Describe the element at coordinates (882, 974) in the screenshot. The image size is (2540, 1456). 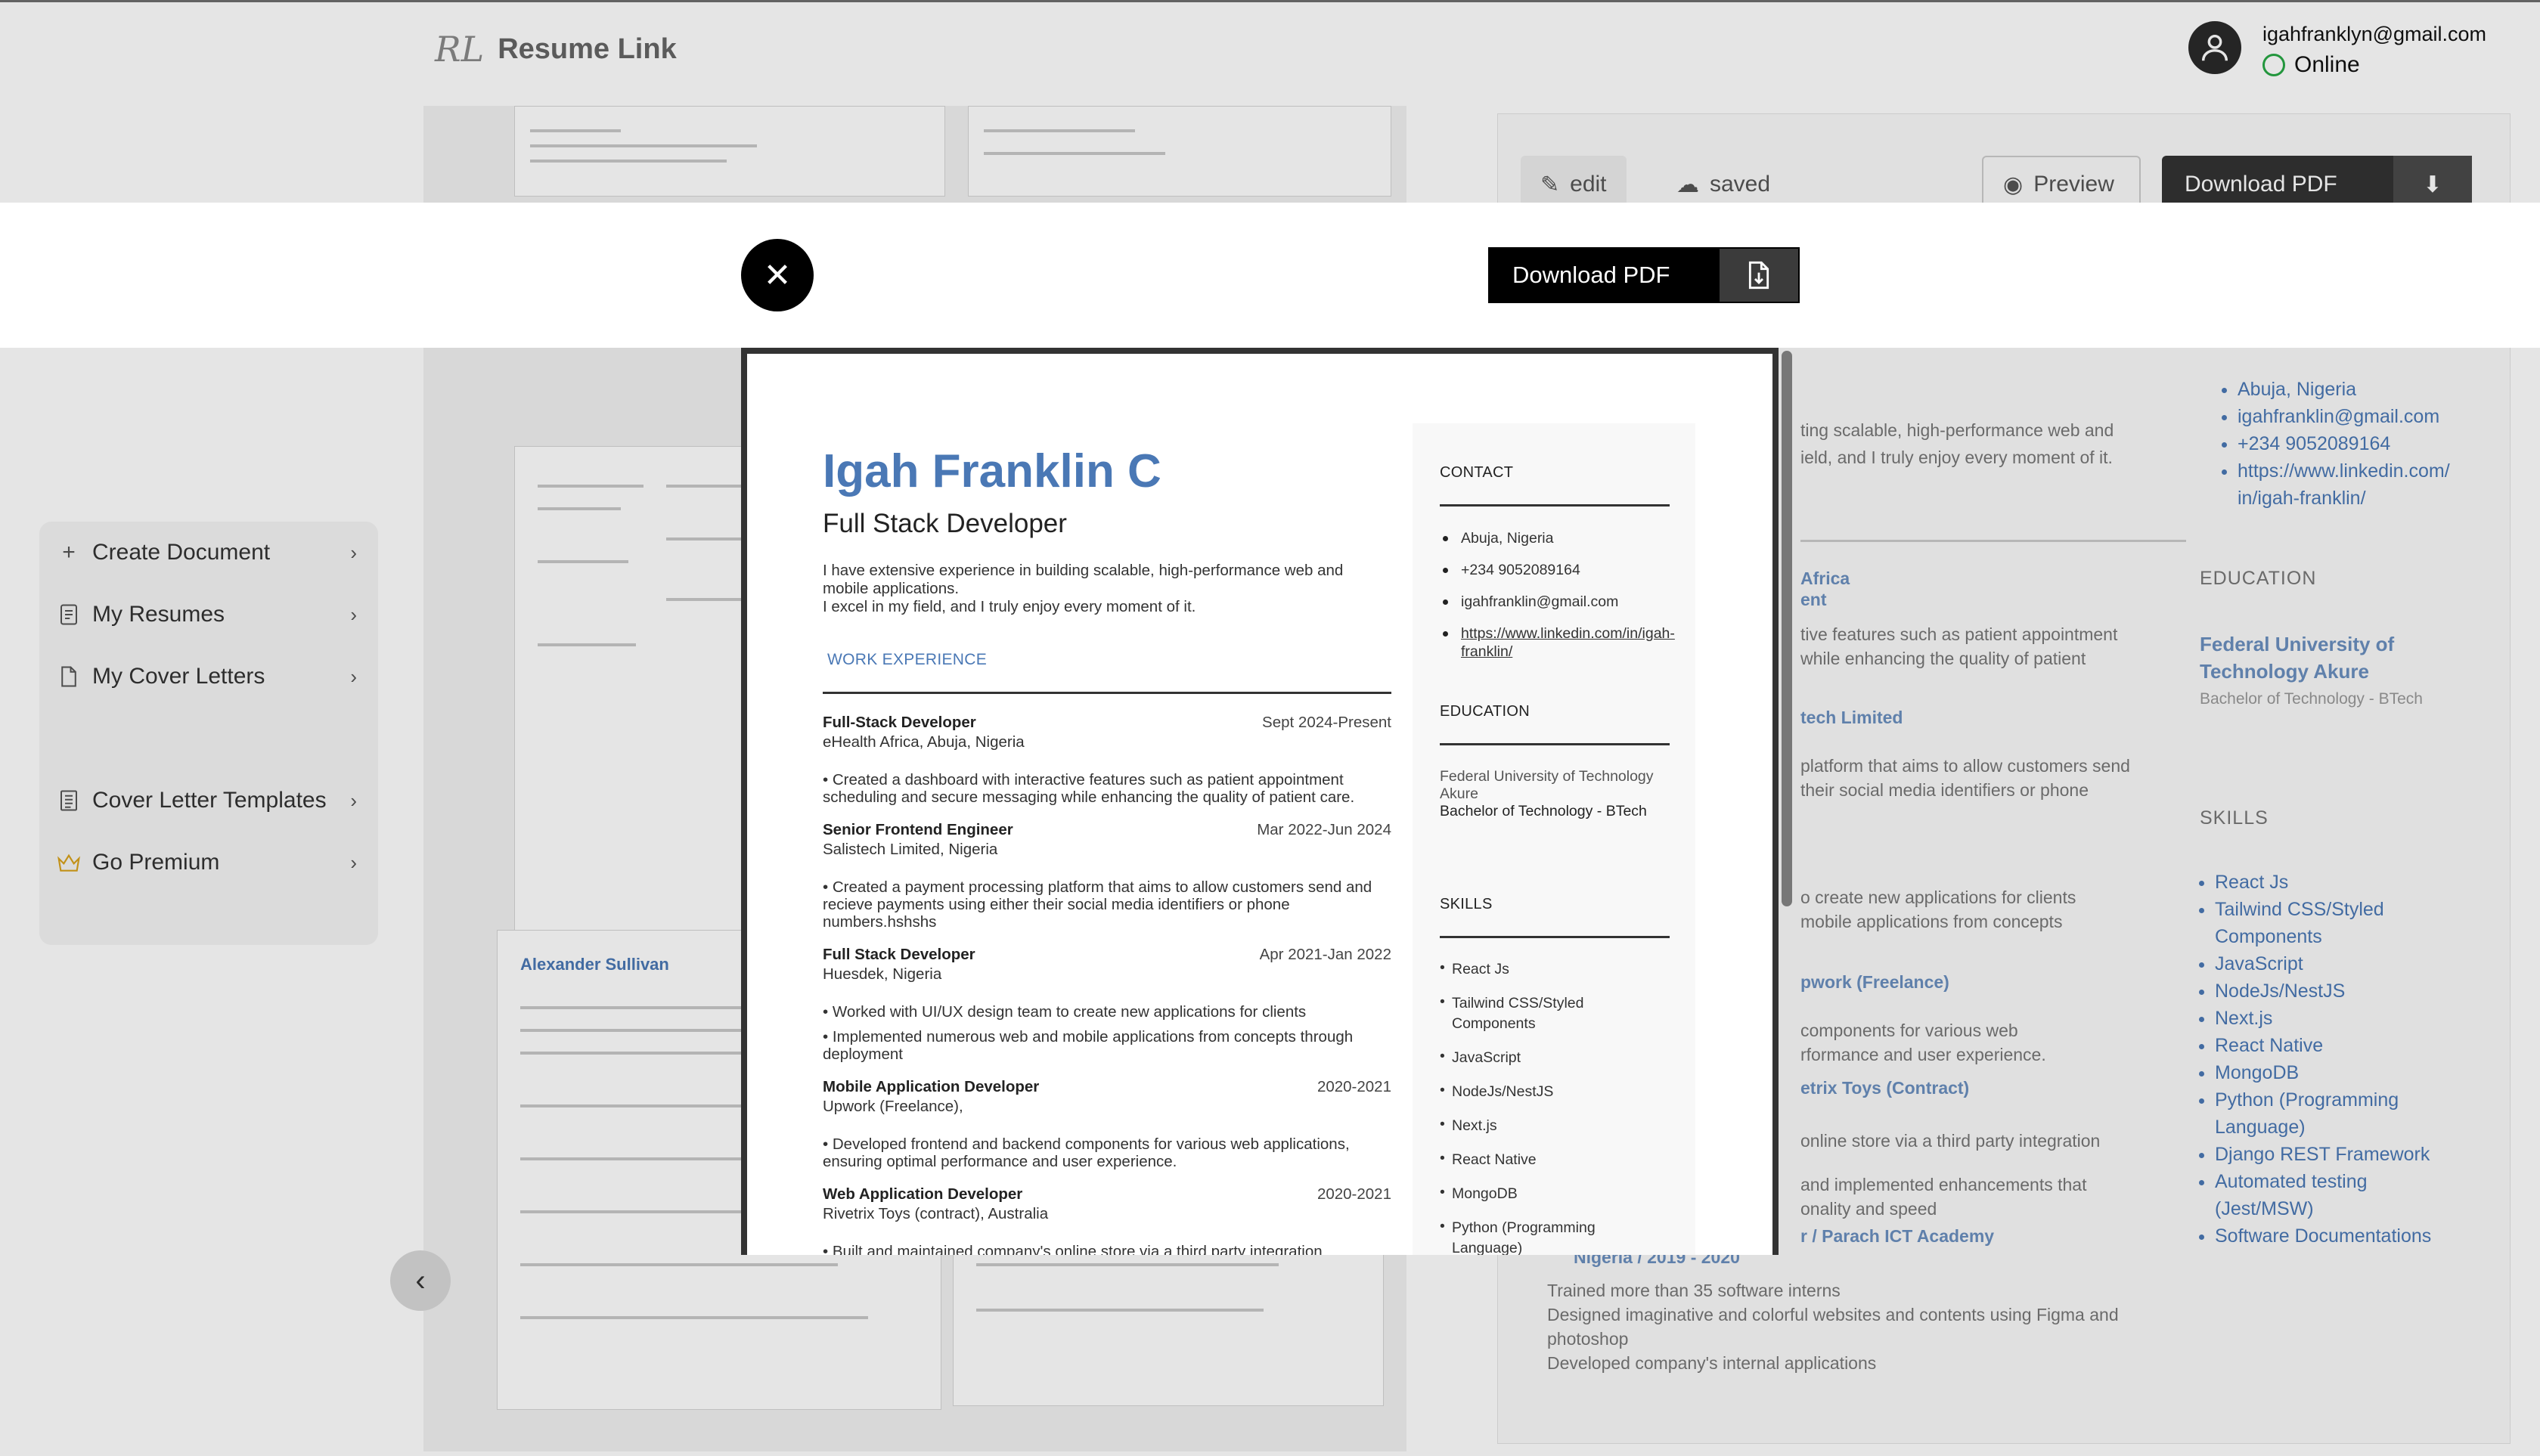
I see `job-org: Huesdek, Nigeria` at that location.